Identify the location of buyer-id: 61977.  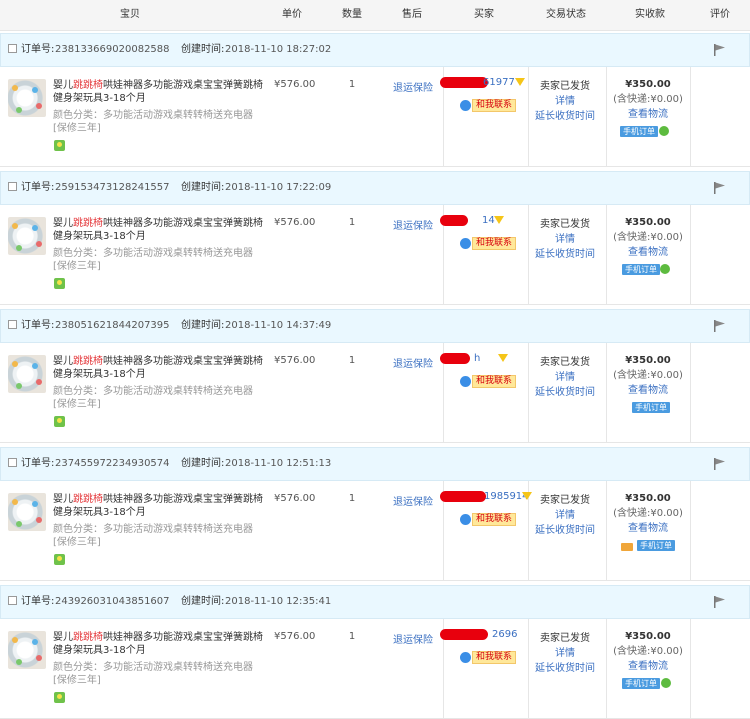
(499, 83).